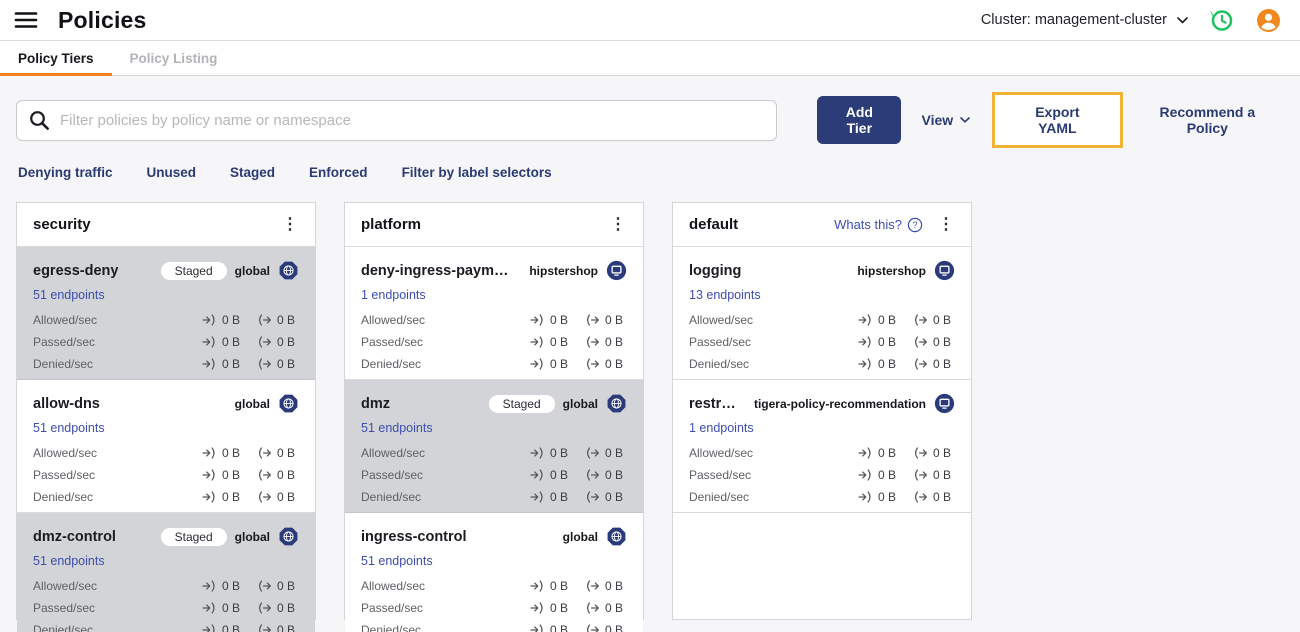 The image size is (1300, 632). I want to click on hamburger-menu-icon, so click(27, 20).